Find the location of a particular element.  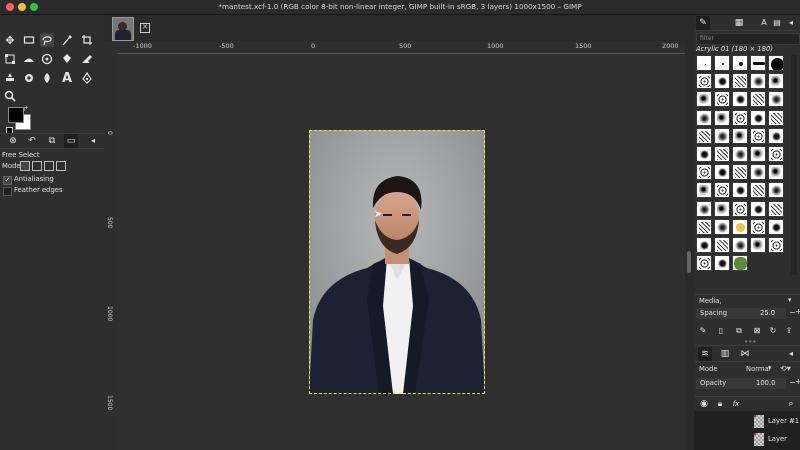

undo-history-tab-icon: ↶ is located at coordinates (32, 141).